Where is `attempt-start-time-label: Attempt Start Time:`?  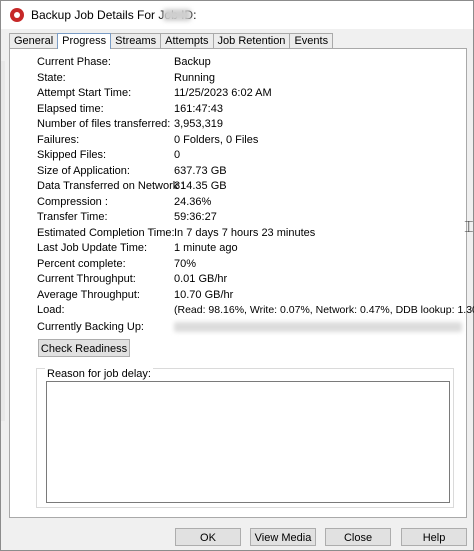
attempt-start-time-label: Attempt Start Time: is located at coordinates (84, 93).